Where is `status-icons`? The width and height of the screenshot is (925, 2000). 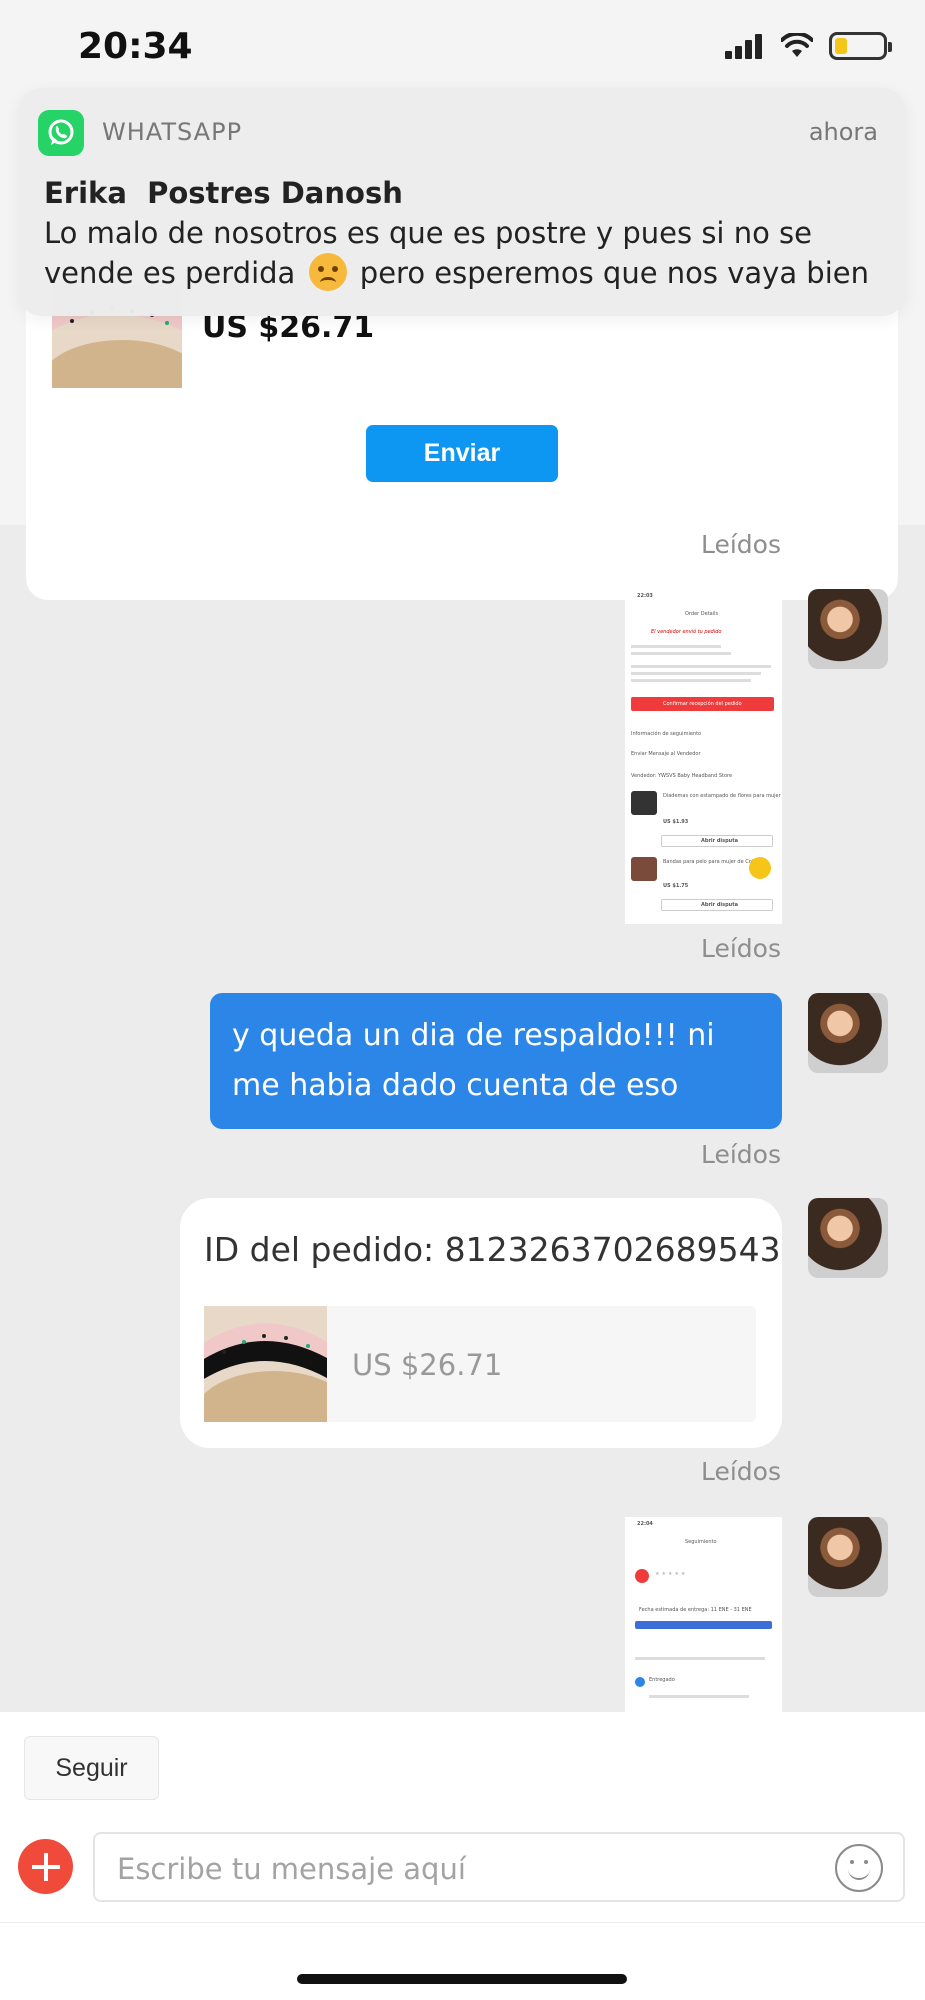 status-icons is located at coordinates (808, 46).